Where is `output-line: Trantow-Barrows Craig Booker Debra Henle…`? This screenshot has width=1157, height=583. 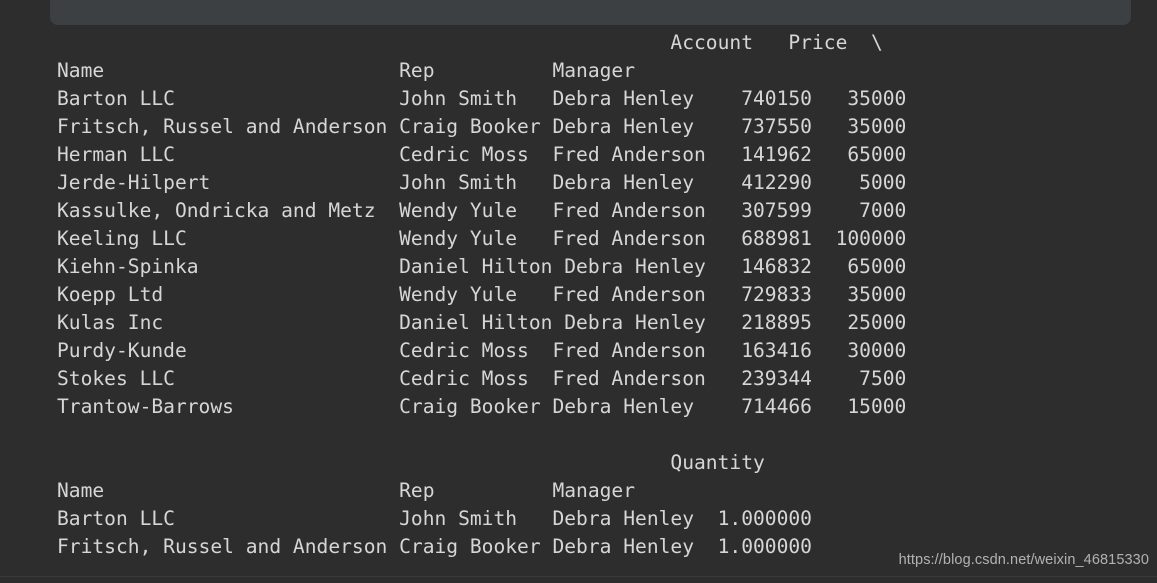
output-line: Trantow-Barrows Craig Booker Debra Henle… is located at coordinates (482, 406).